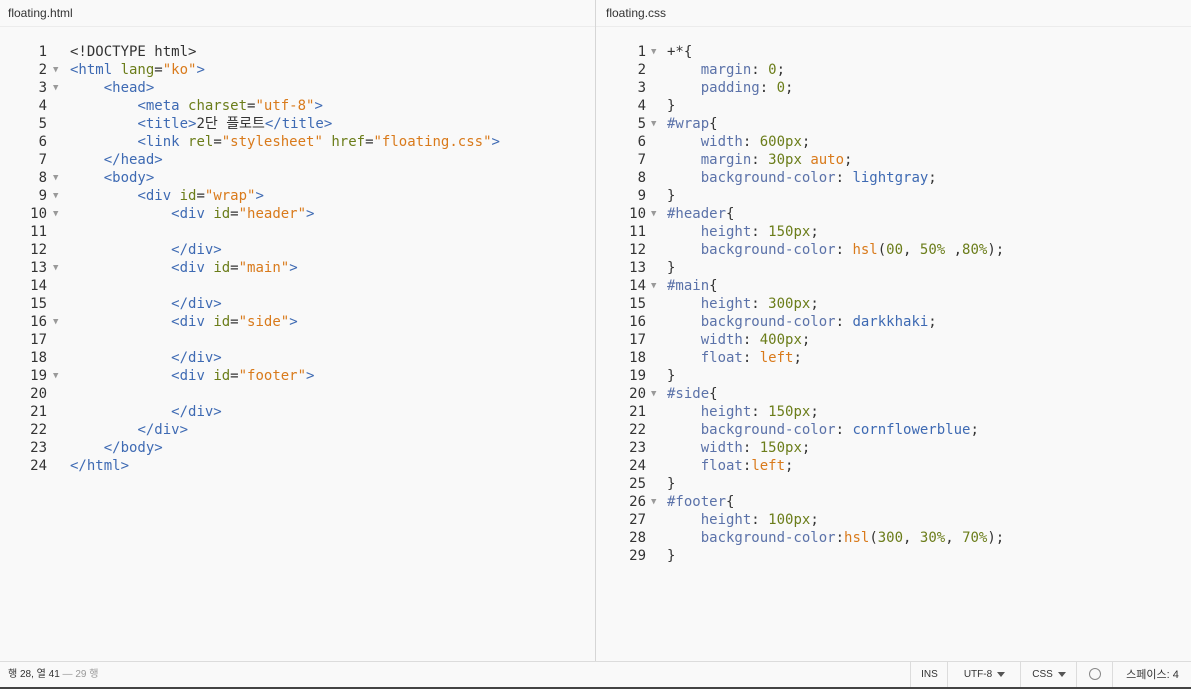 Image resolution: width=1191 pixels, height=689 pixels. What do you see at coordinates (297, 196) in the screenshot?
I see `code-line: 9 ▼ <div id="wrap">` at bounding box center [297, 196].